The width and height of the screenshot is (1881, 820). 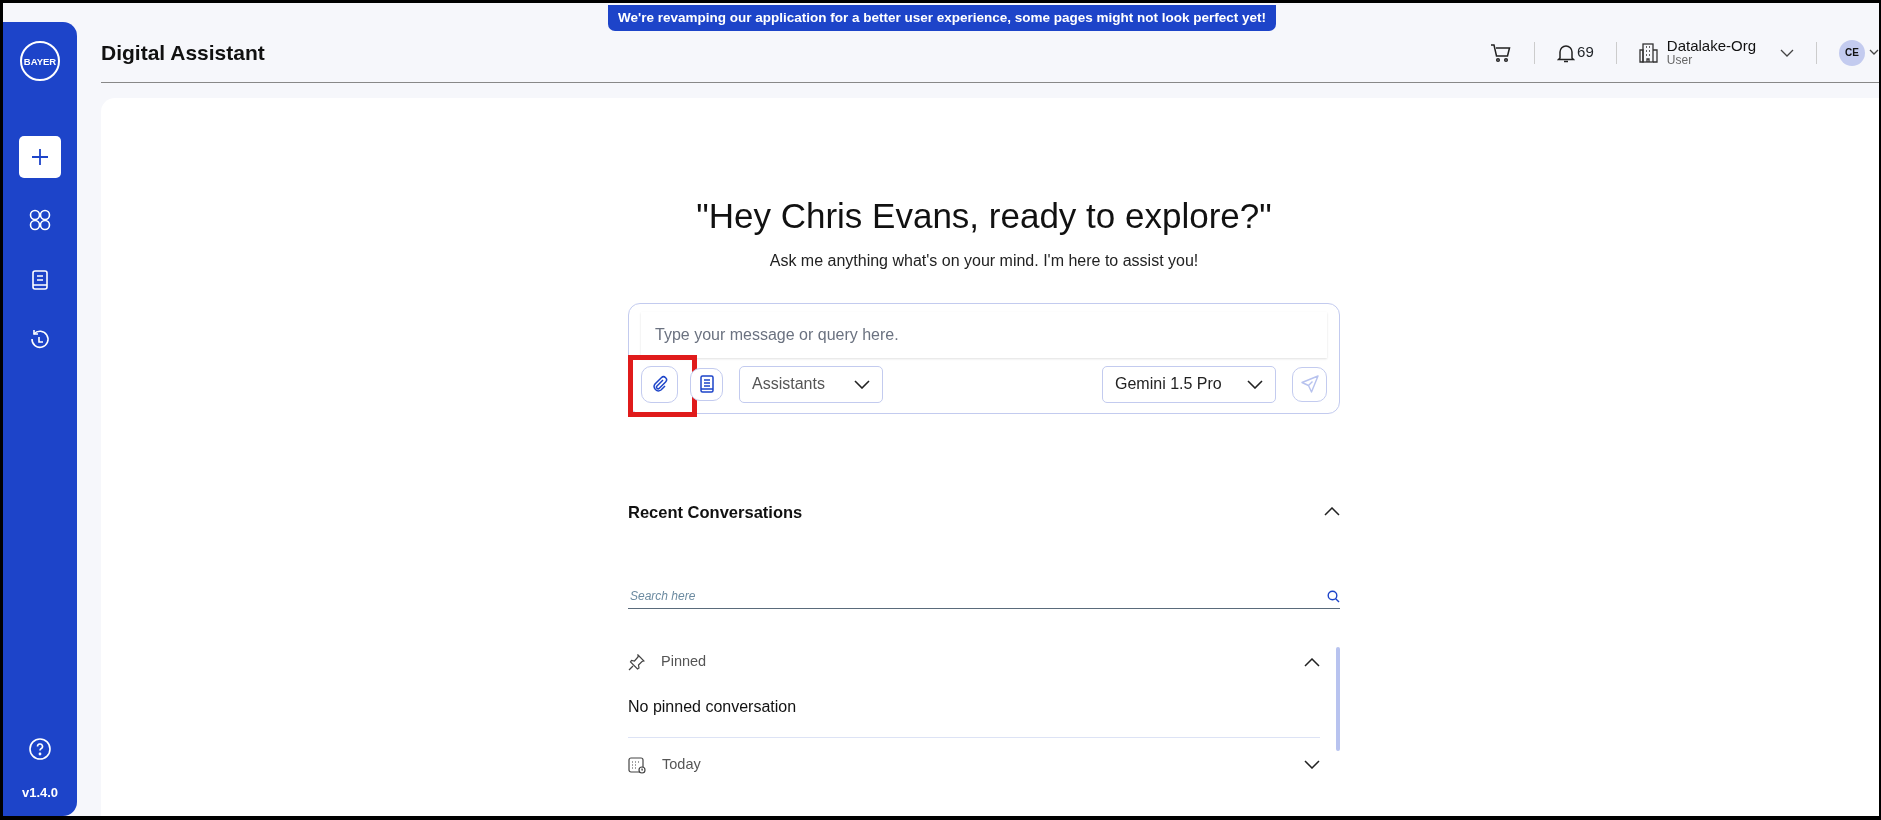 I want to click on pin-icon, so click(x=636, y=662).